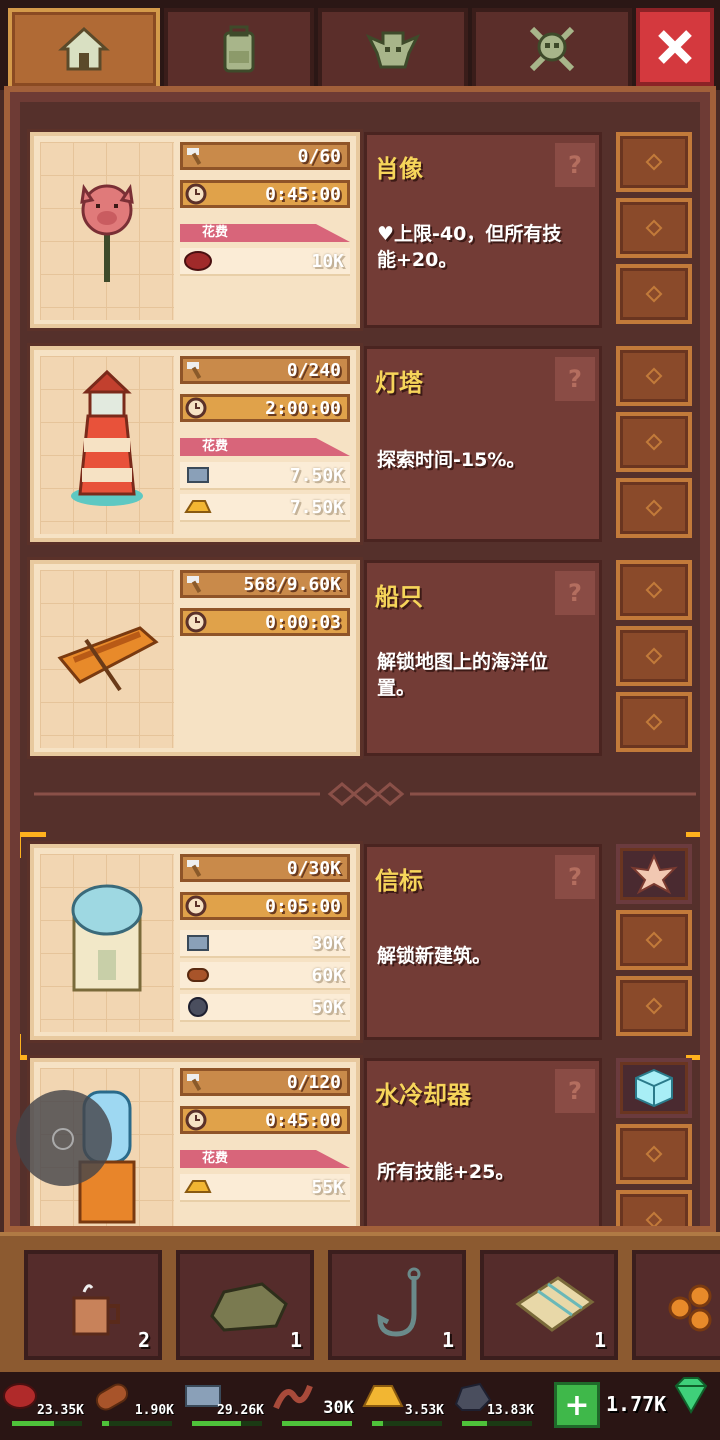  Describe the element at coordinates (112, 1397) in the screenshot. I see `wood-icon` at that location.